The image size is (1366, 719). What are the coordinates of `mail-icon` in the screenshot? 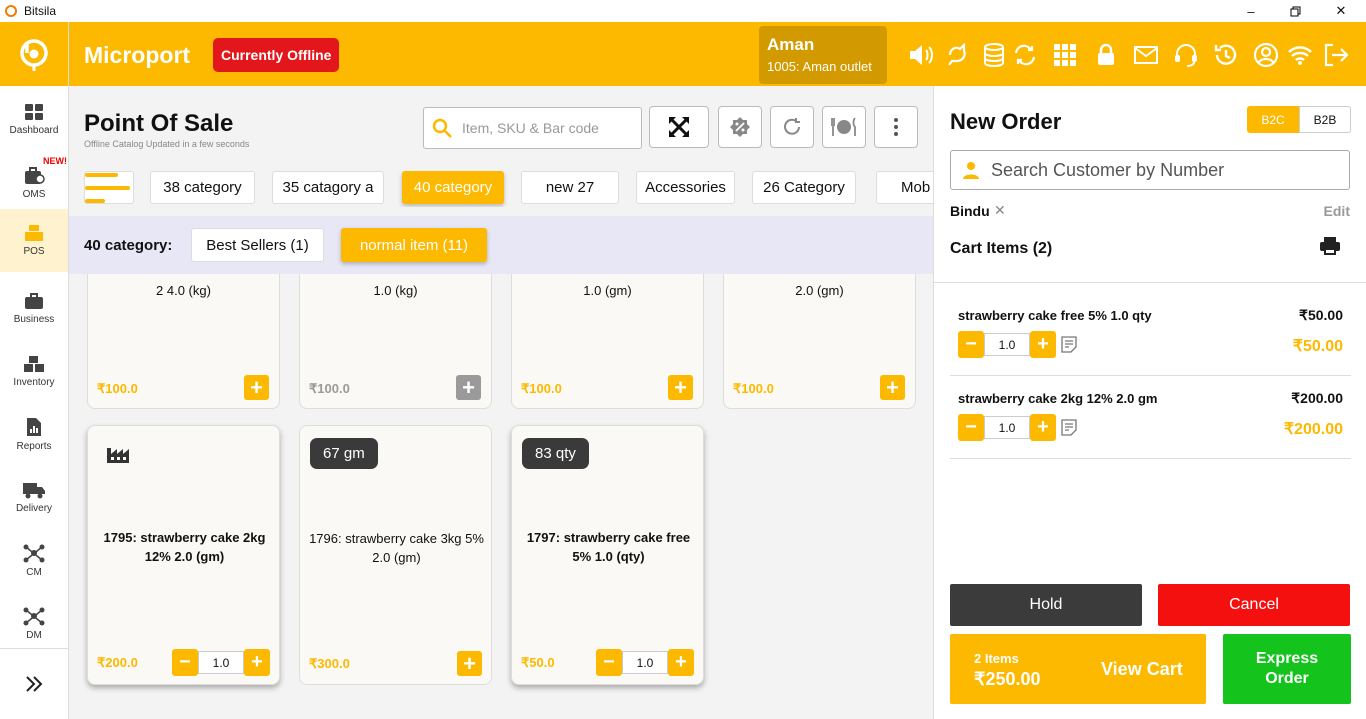 It's located at (1146, 55).